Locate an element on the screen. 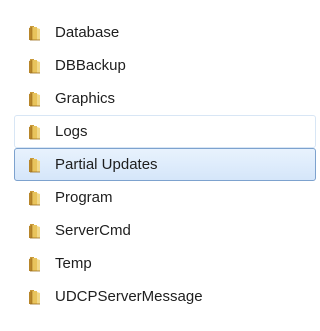  folder-label: Temp is located at coordinates (73, 263).